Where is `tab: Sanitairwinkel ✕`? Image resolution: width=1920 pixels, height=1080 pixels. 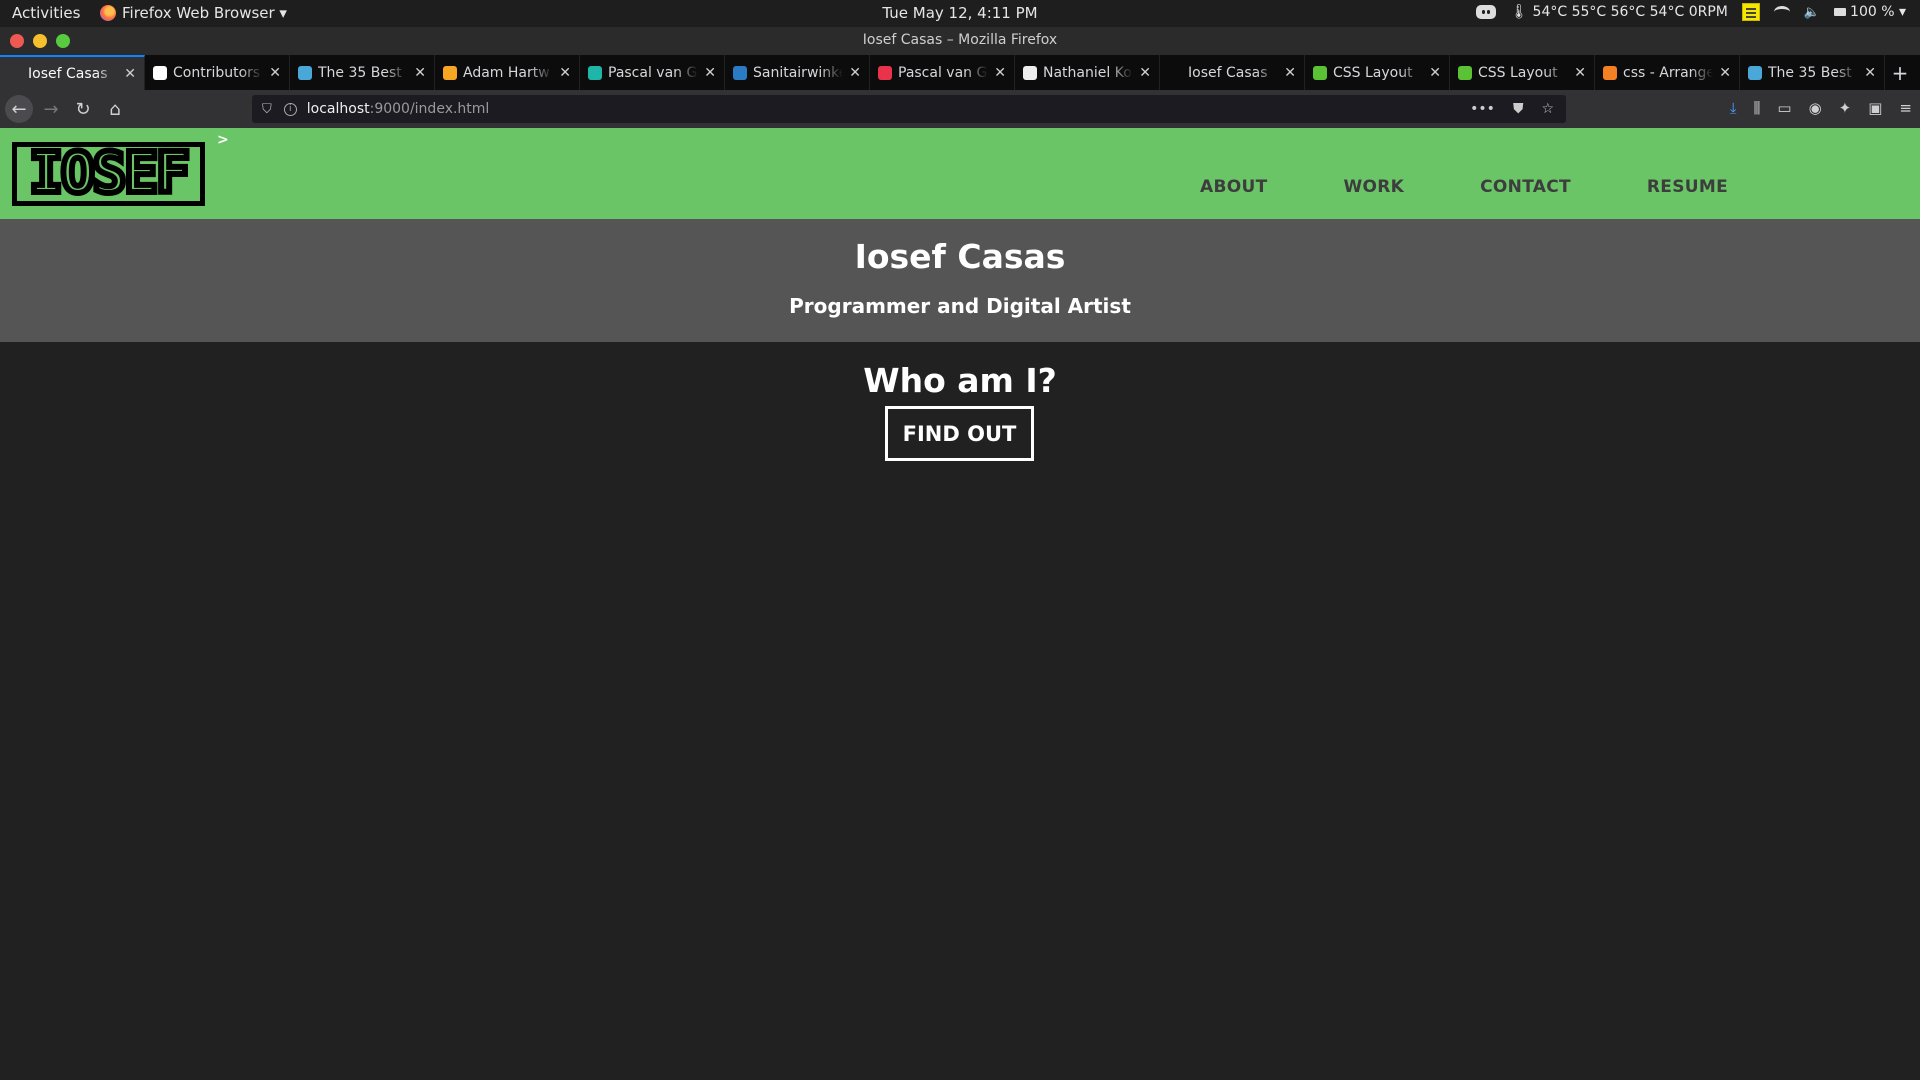
tab: Sanitairwinkel ✕ is located at coordinates (797, 72).